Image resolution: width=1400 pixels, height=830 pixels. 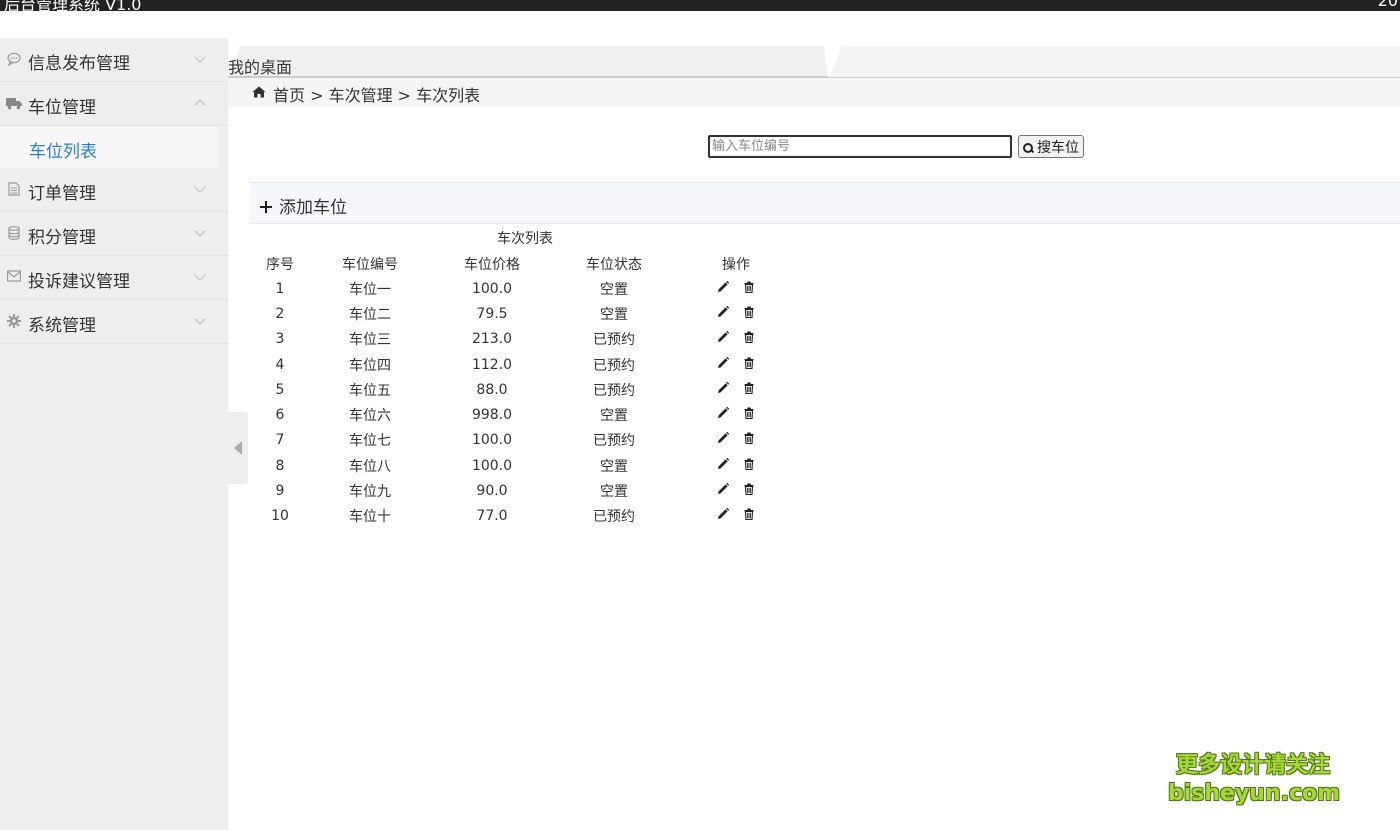 I want to click on document-icon, so click(x=14, y=190).